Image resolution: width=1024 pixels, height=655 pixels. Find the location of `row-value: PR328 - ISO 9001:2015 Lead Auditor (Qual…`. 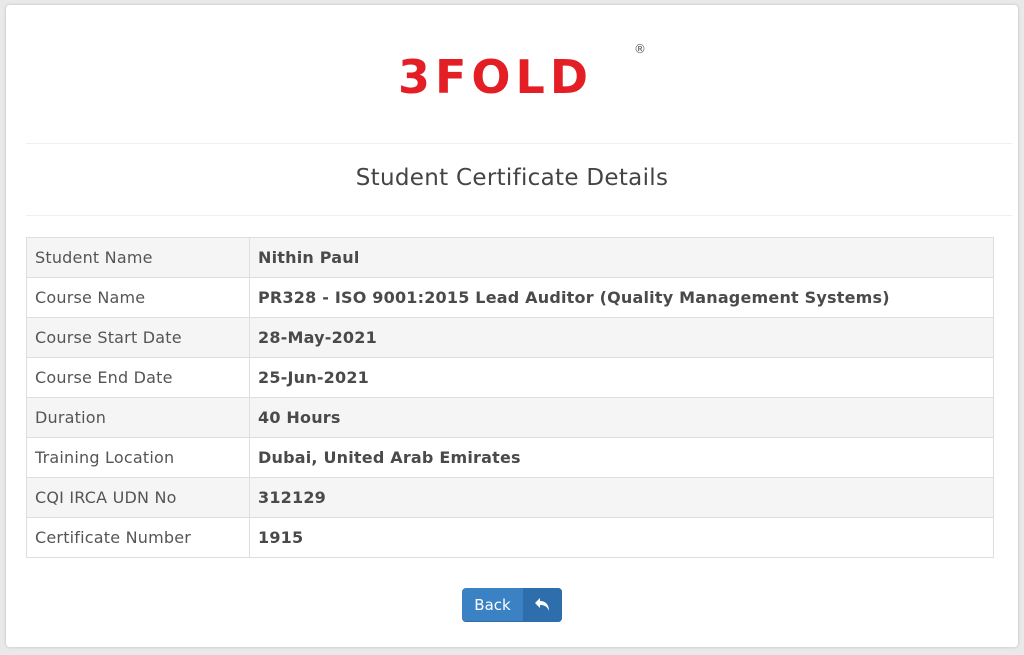

row-value: PR328 - ISO 9001:2015 Lead Auditor (Qual… is located at coordinates (621, 297).